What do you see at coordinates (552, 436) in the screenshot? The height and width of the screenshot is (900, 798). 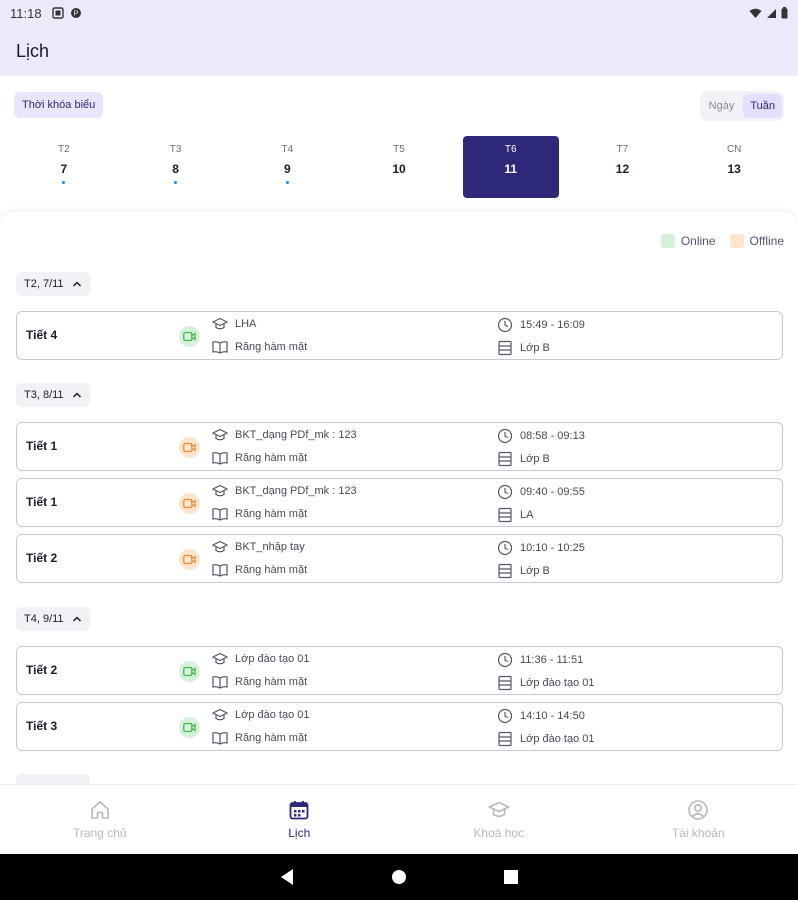 I see `lesson-time-value: 08:58 - 09:13` at bounding box center [552, 436].